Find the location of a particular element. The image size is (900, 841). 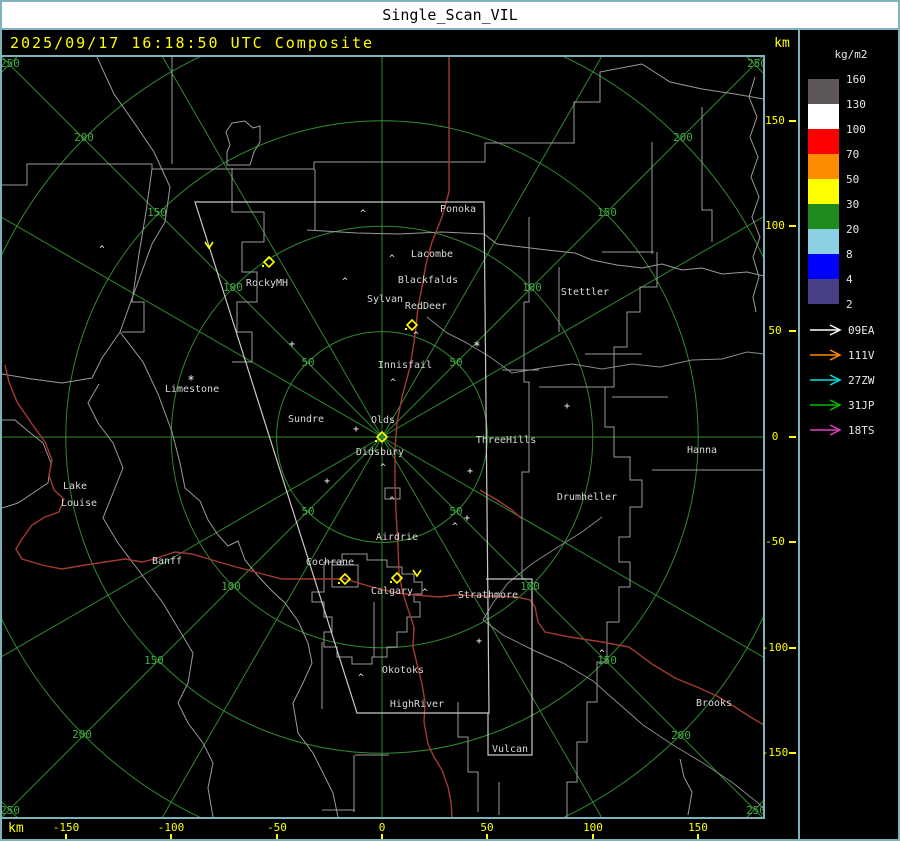

city-label: Ponoka is located at coordinates (458, 209).